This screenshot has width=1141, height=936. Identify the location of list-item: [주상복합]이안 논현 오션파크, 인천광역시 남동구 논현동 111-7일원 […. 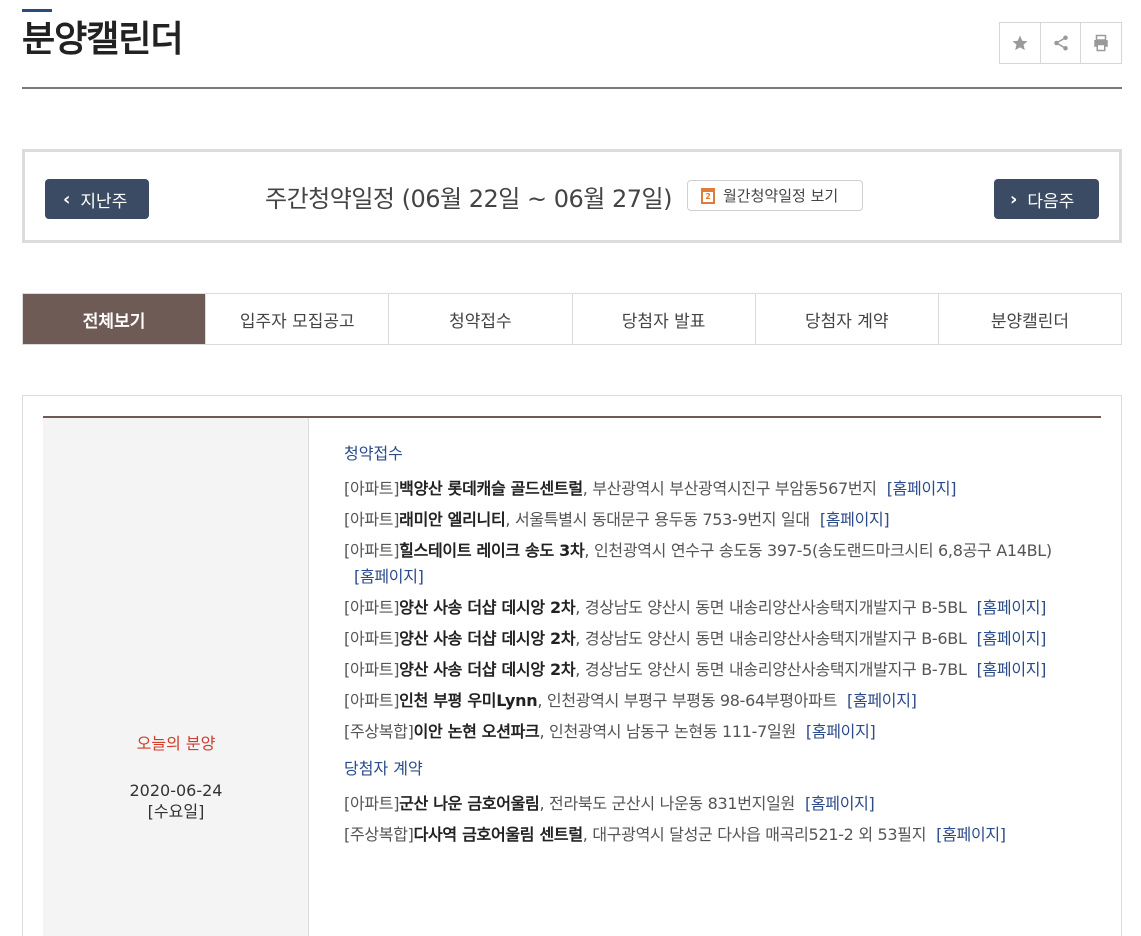
(704, 732).